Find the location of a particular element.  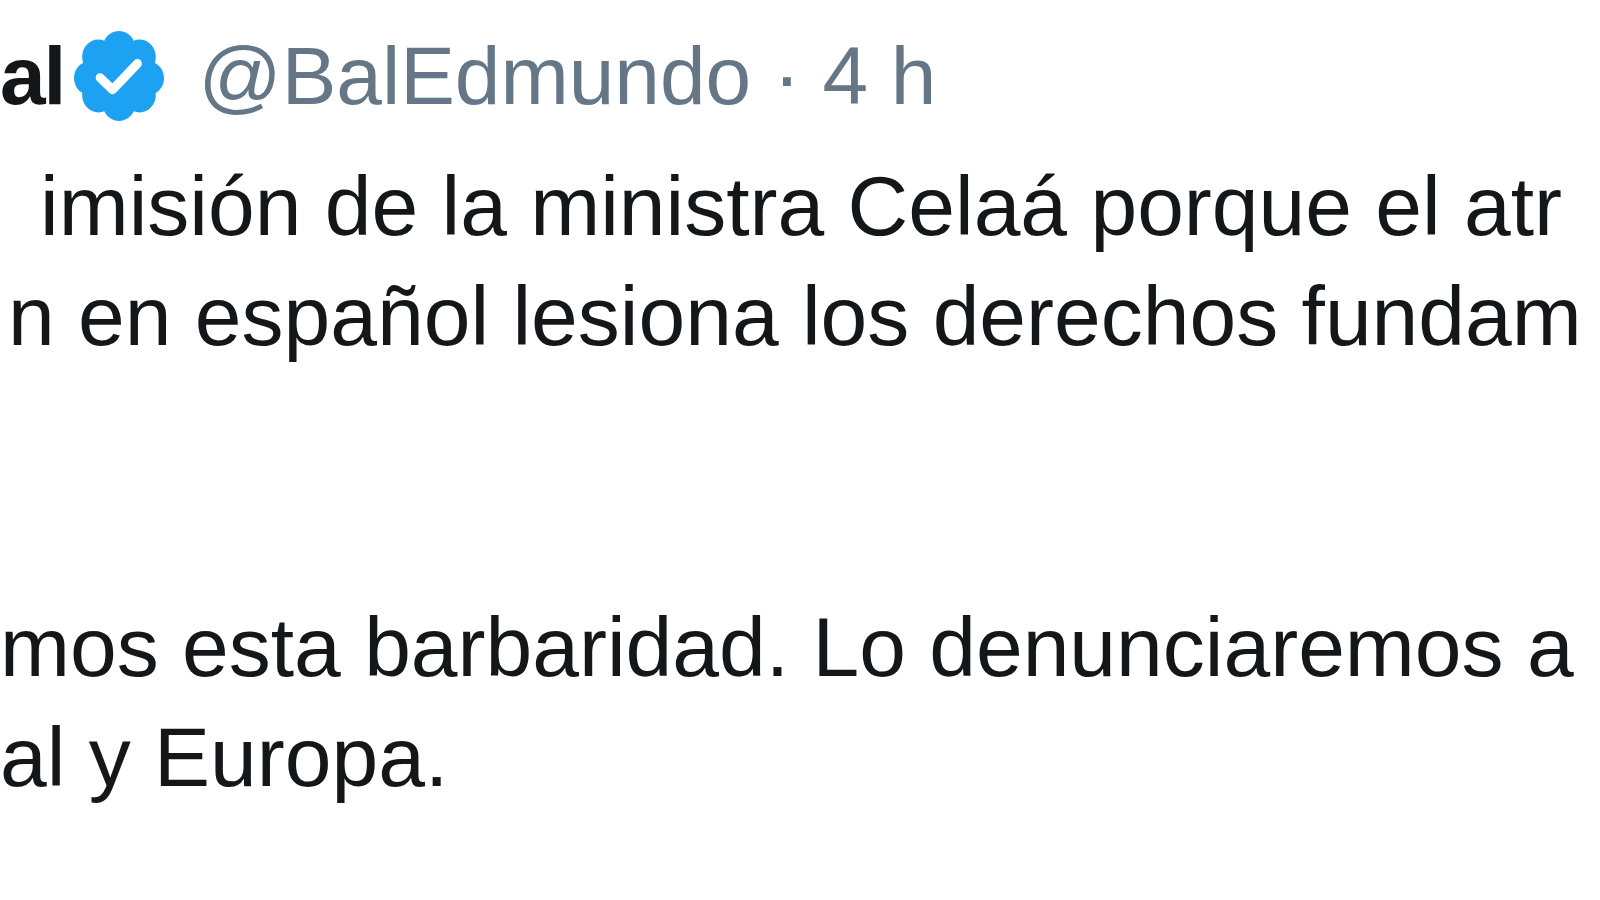

tweet-text-line: al y Europa. is located at coordinates (225, 757).